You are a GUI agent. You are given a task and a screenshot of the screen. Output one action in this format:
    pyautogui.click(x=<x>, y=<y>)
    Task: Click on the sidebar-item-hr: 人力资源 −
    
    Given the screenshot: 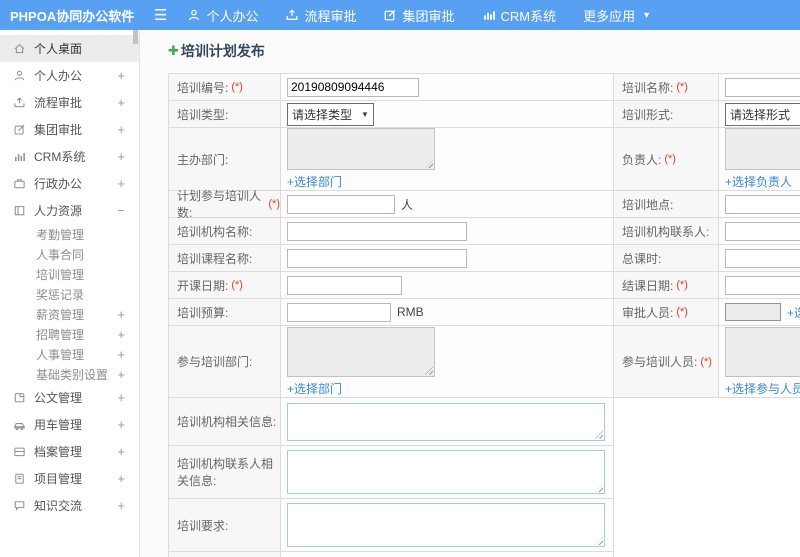 What is the action you would take?
    pyautogui.click(x=69, y=210)
    